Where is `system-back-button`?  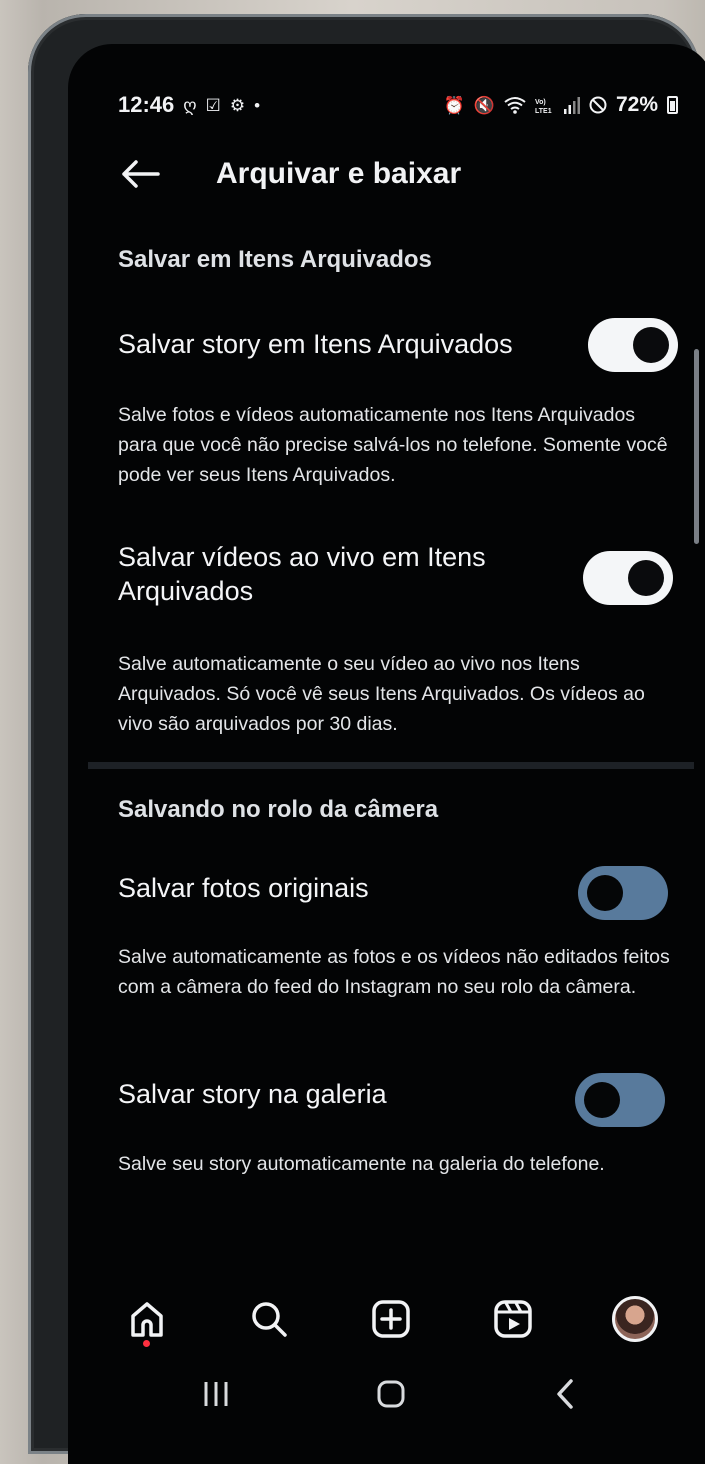 system-back-button is located at coordinates (566, 1394).